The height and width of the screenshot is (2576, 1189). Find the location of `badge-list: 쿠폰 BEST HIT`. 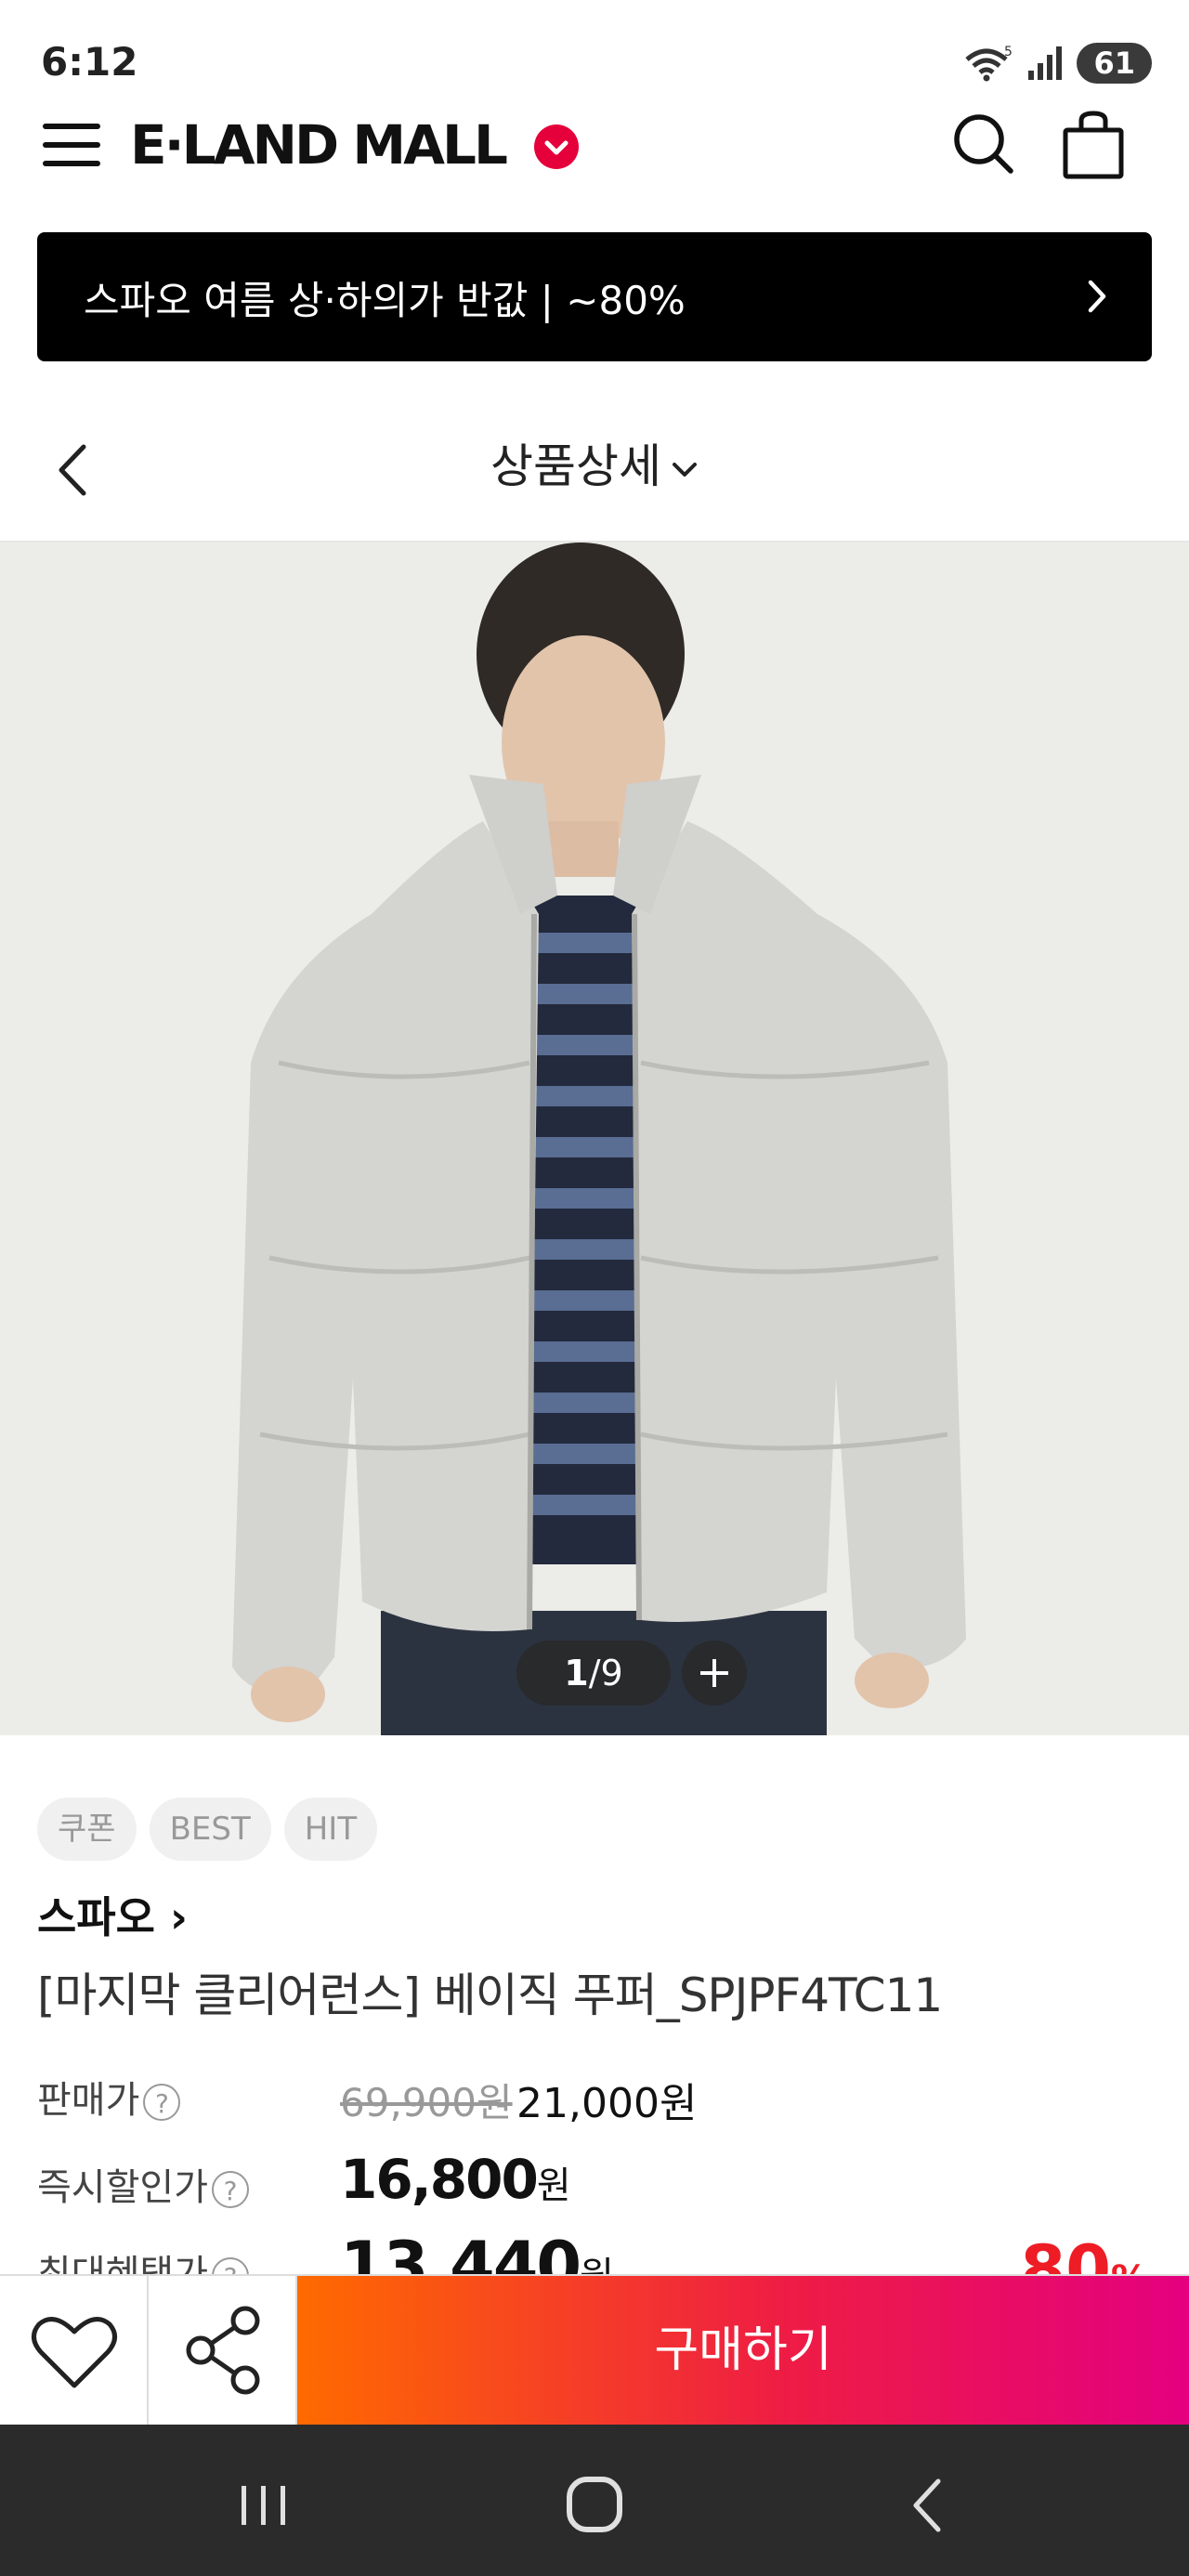

badge-list: 쿠폰 BEST HIT is located at coordinates (207, 1830).